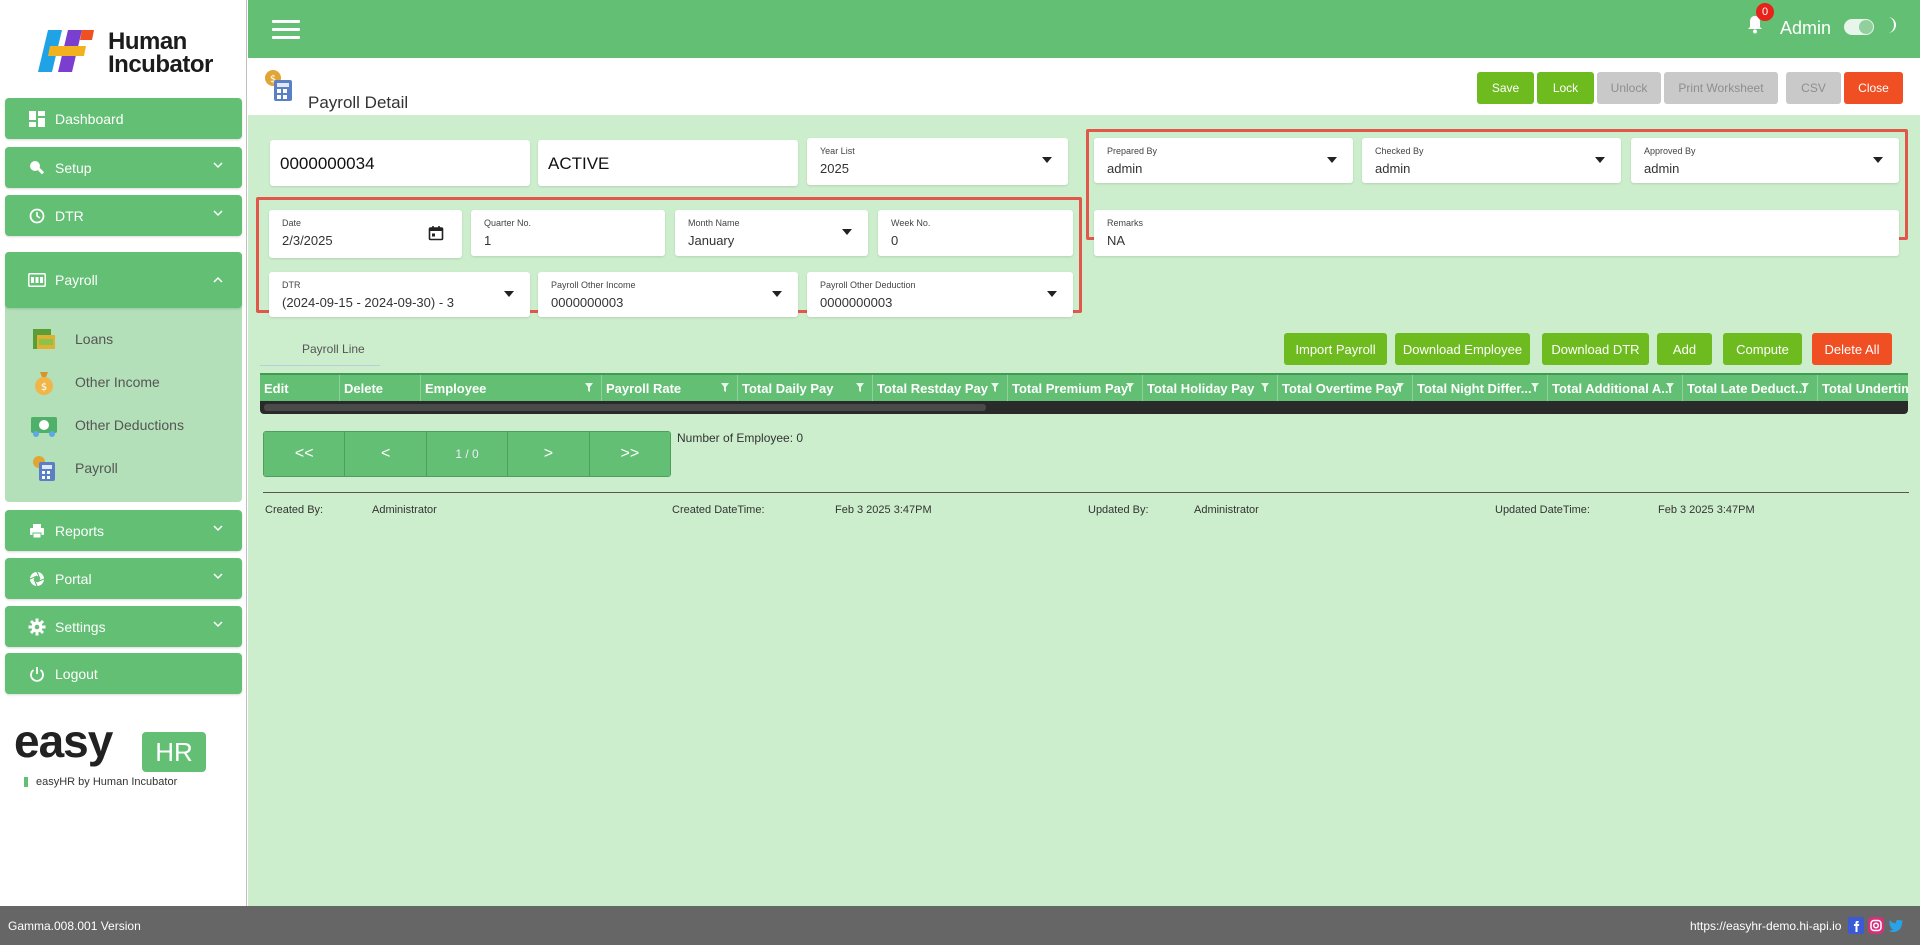  Describe the element at coordinates (399, 294) in the screenshot. I see `dtr-select: DTR (2024-09-15 - 2024-09-30) - 3` at that location.